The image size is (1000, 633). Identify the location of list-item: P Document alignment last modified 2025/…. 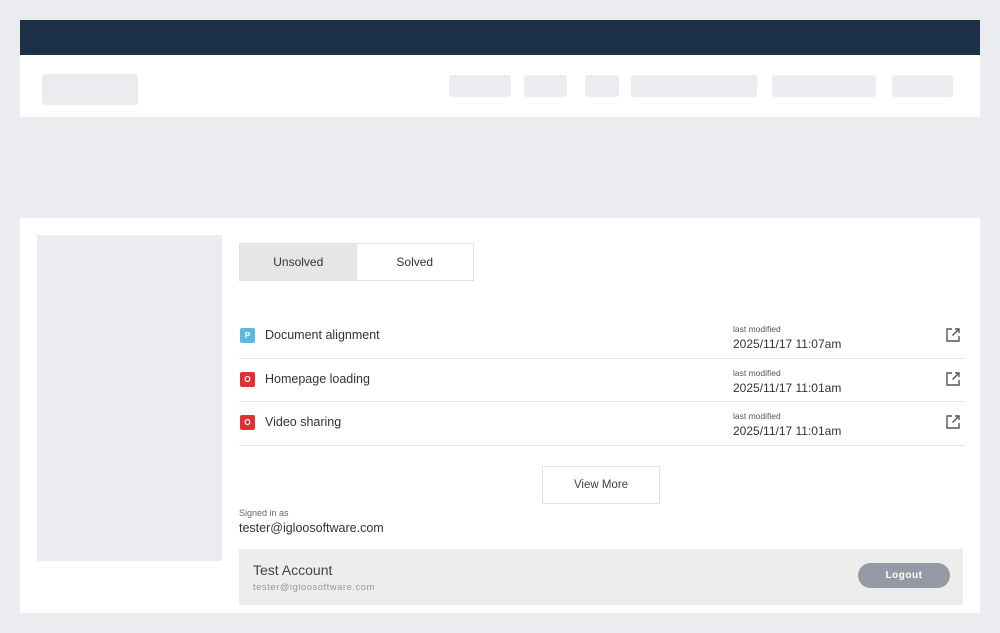
(601, 337).